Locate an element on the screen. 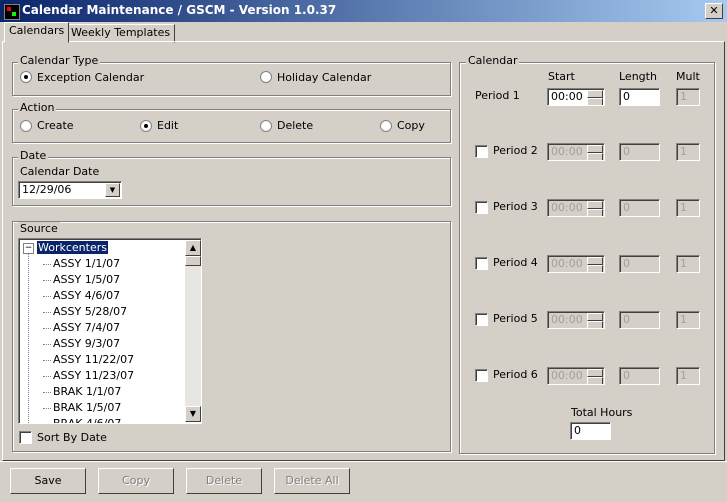  tree-item: BRAK 4/6/07 is located at coordinates (87, 420).